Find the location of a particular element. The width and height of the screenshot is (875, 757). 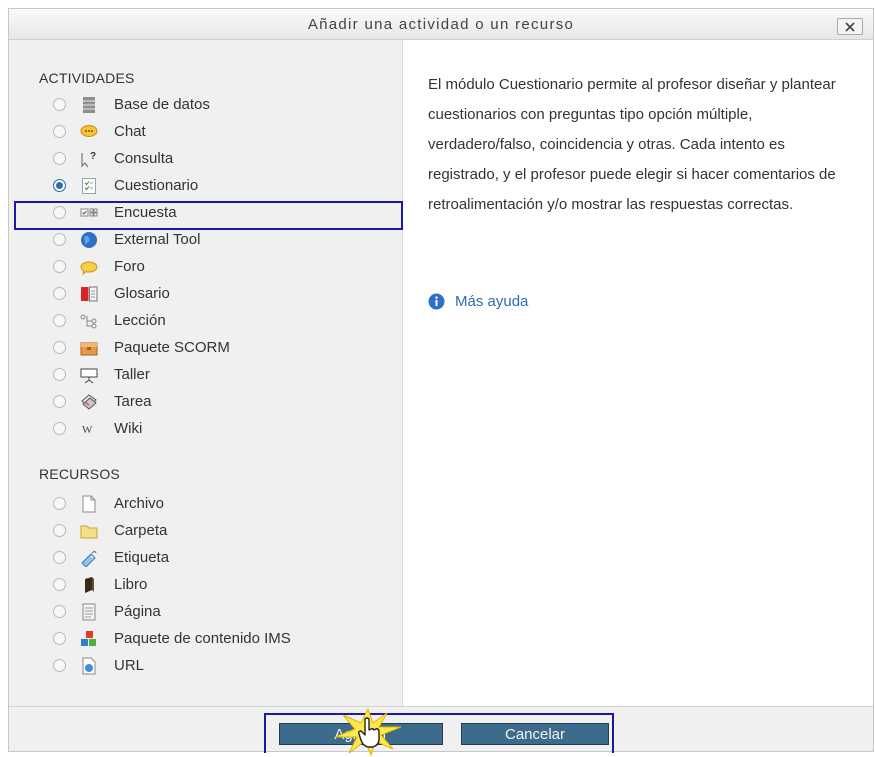

activities-heading: ACTIVIDADES is located at coordinates (87, 78).